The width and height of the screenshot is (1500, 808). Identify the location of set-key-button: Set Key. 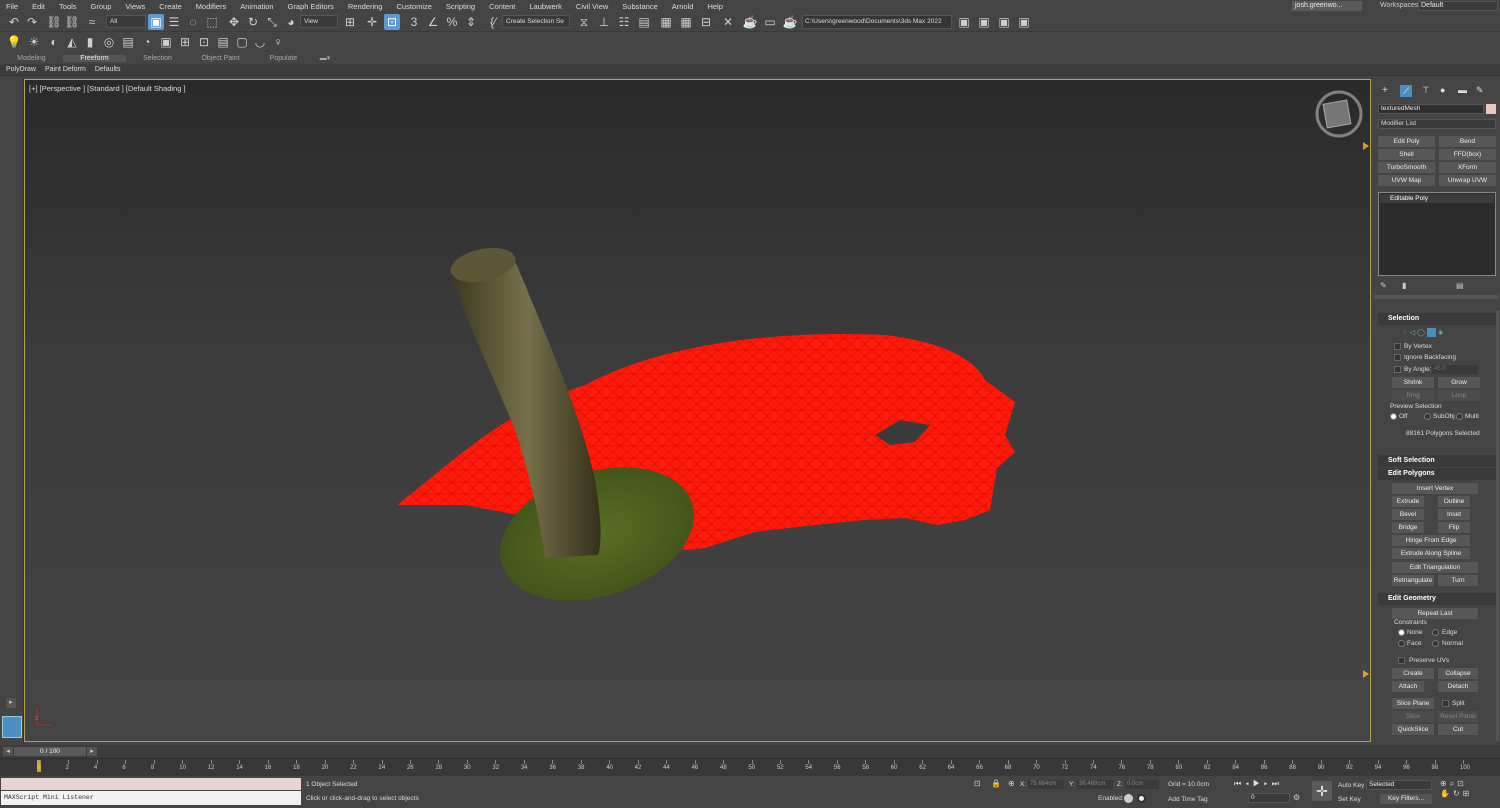
(1349, 799).